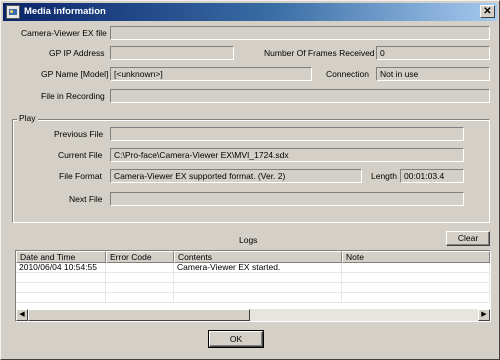 The width and height of the screenshot is (500, 360). I want to click on cell-contents: Camera-Viewer EX started., so click(258, 268).